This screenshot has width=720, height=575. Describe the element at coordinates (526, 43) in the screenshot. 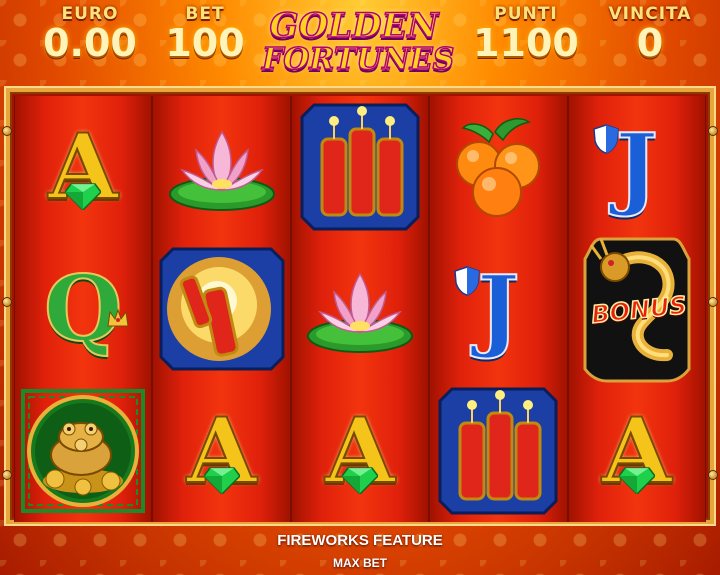

I see `punti-value: 1100` at that location.